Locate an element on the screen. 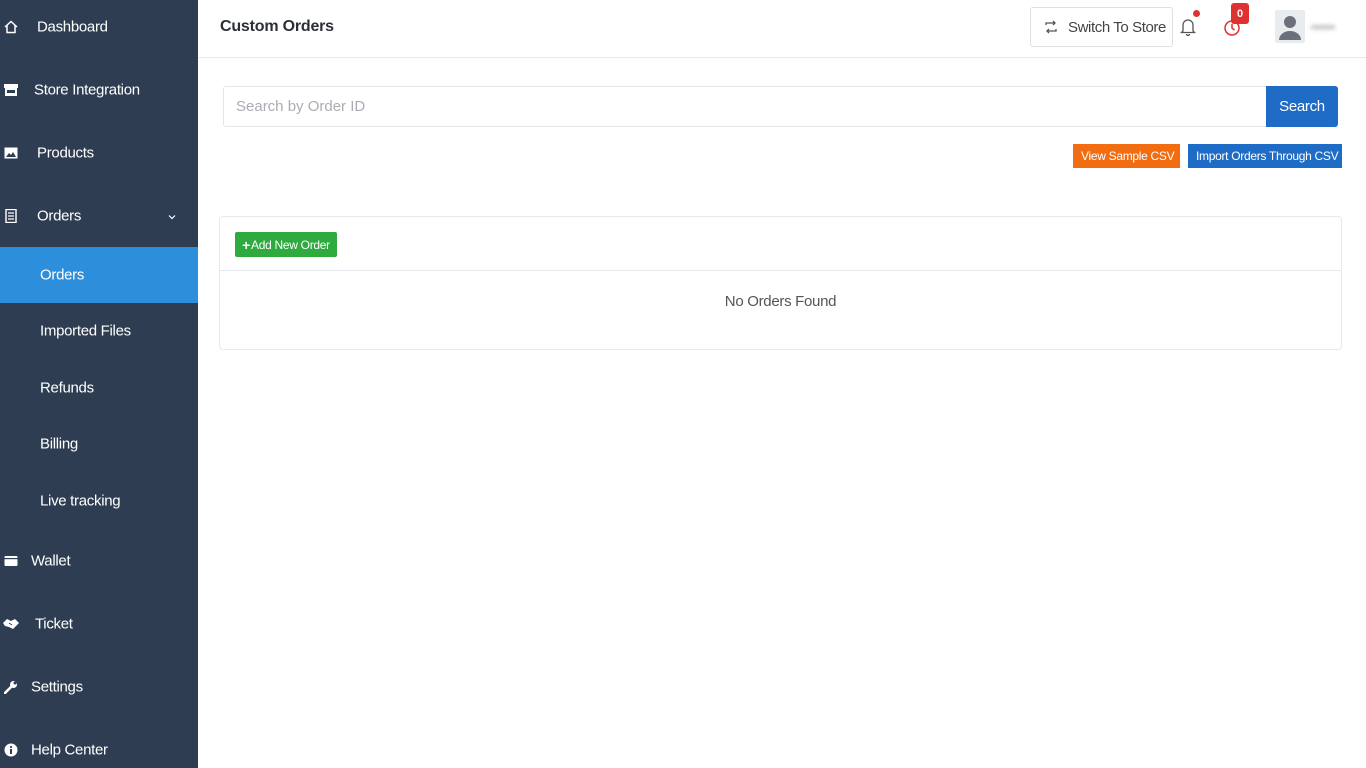 The width and height of the screenshot is (1366, 768). empty-state-message: No Orders Found is located at coordinates (780, 301).